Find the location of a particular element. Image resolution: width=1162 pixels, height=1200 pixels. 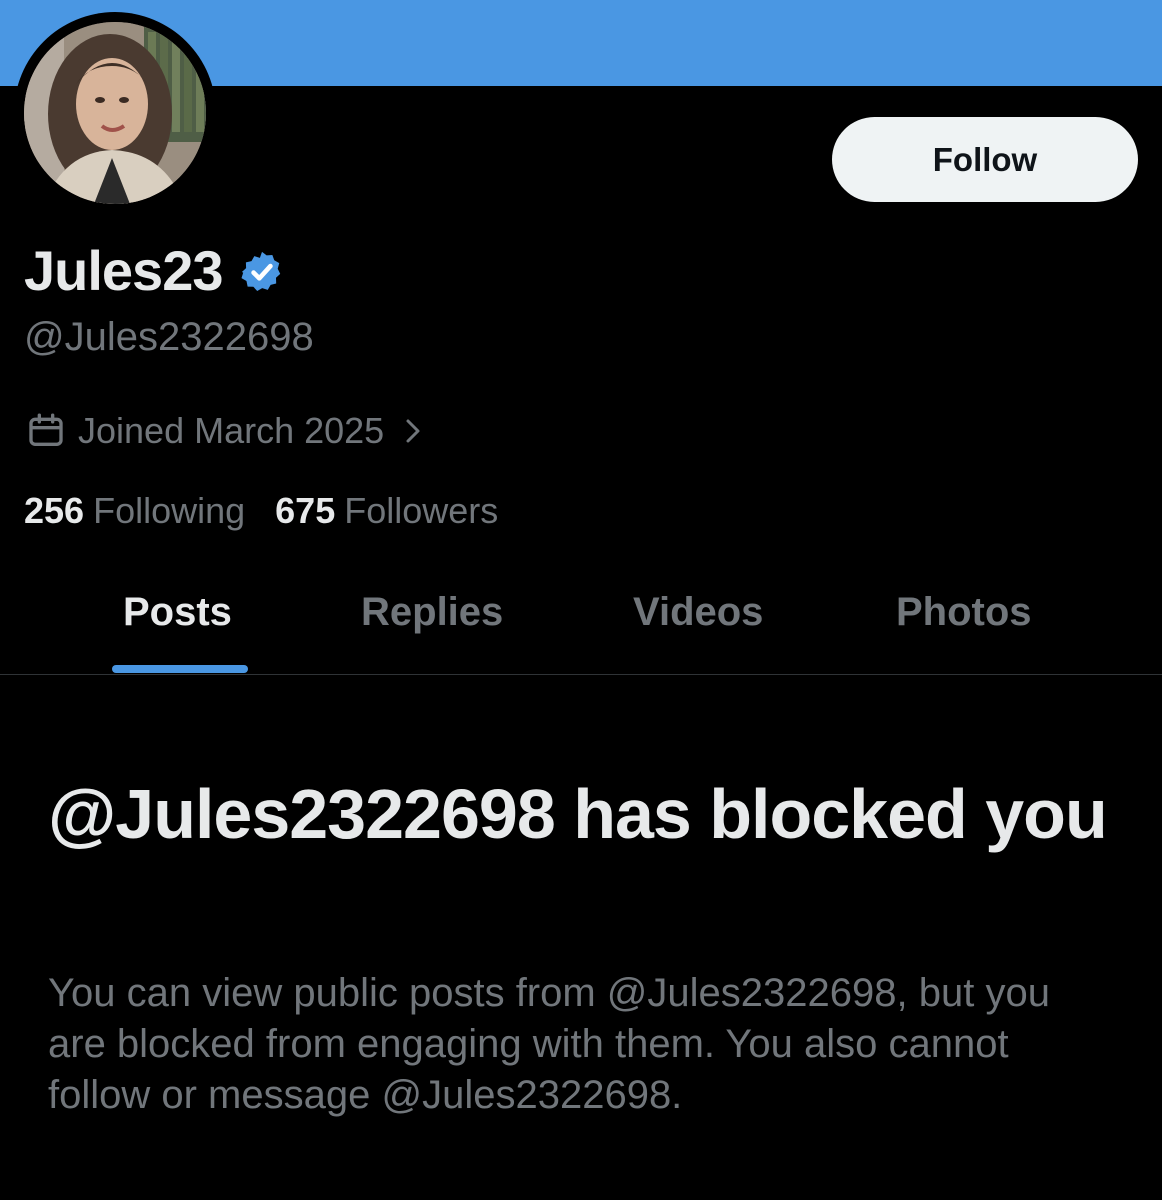

profile-stats: 256 Following 675 Followers is located at coordinates (276, 511).